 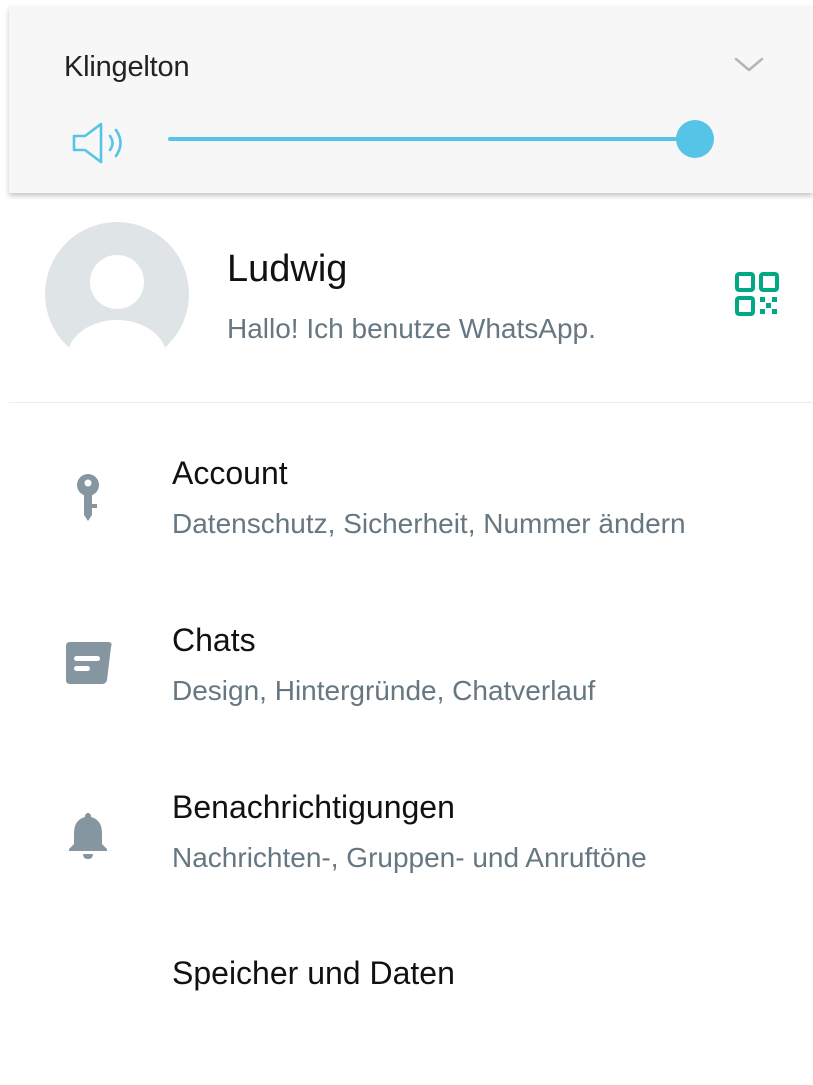 I want to click on divider, so click(x=411, y=402).